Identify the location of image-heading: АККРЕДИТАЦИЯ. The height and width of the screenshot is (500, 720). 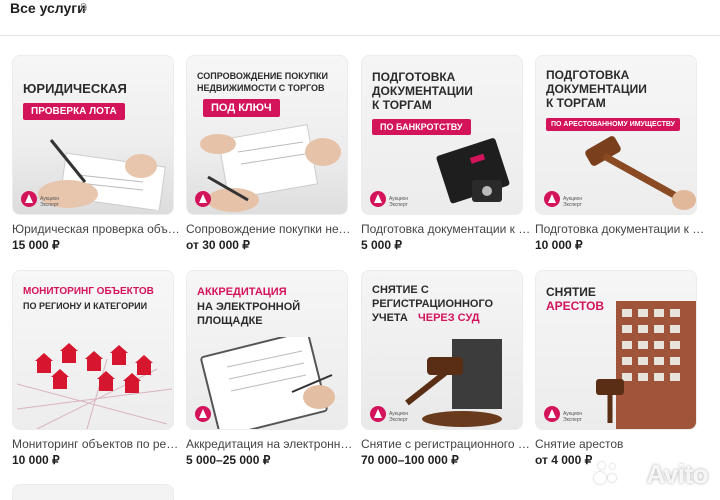
(242, 292).